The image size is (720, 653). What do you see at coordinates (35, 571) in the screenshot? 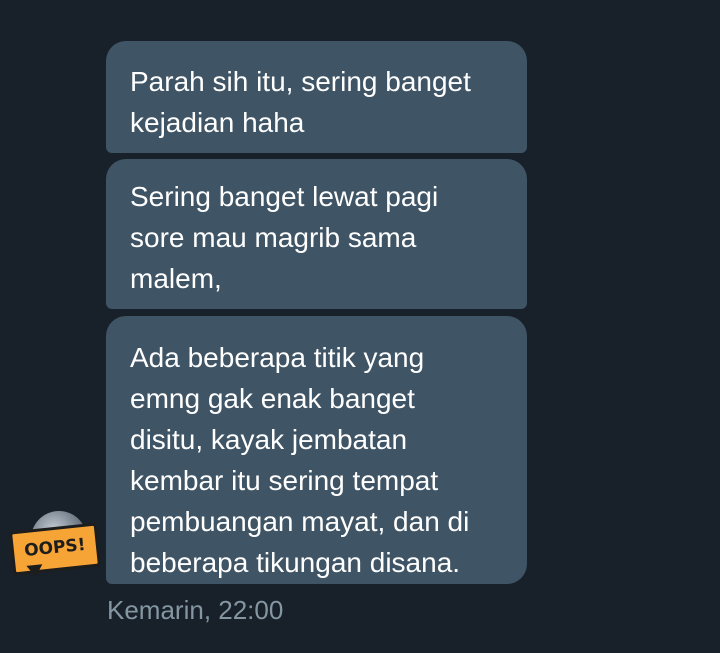
I see `sticker-tail` at bounding box center [35, 571].